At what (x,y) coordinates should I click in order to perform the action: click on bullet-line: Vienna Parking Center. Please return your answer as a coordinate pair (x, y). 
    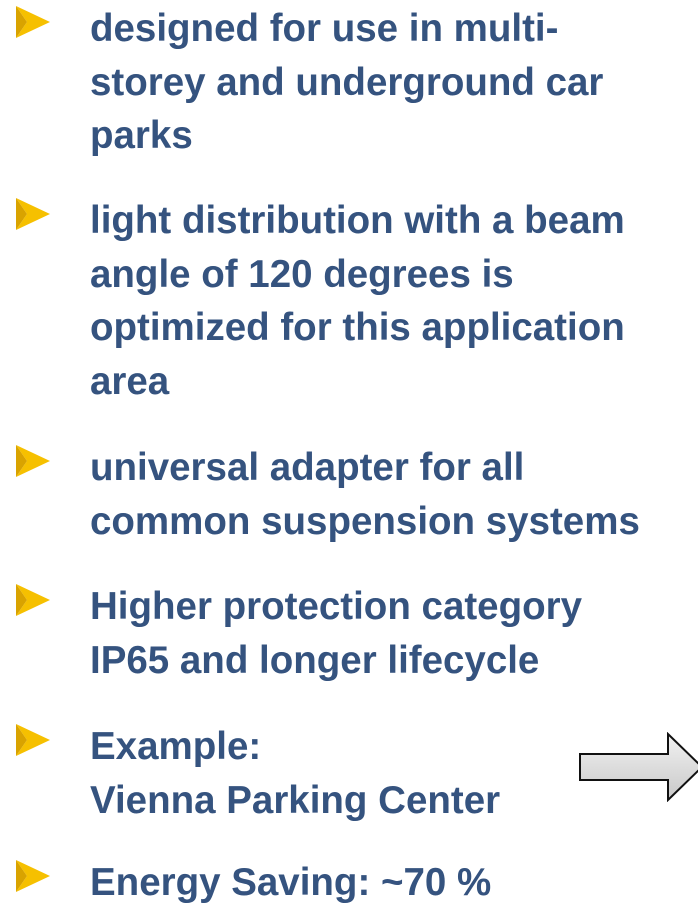
    Looking at the image, I should click on (295, 800).